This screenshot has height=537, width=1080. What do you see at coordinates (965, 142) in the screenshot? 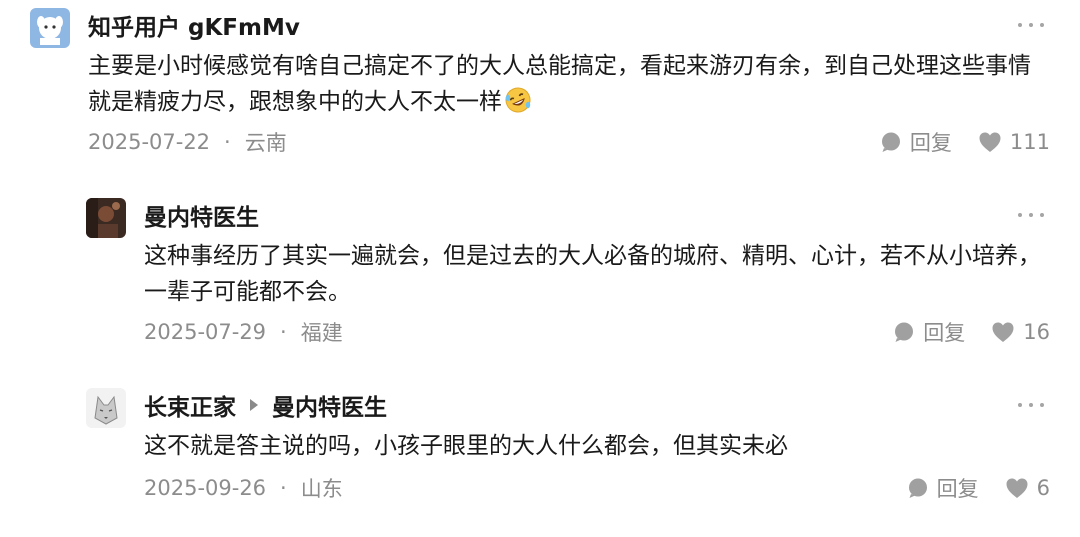
I see `comment-actions: 回复 111` at bounding box center [965, 142].